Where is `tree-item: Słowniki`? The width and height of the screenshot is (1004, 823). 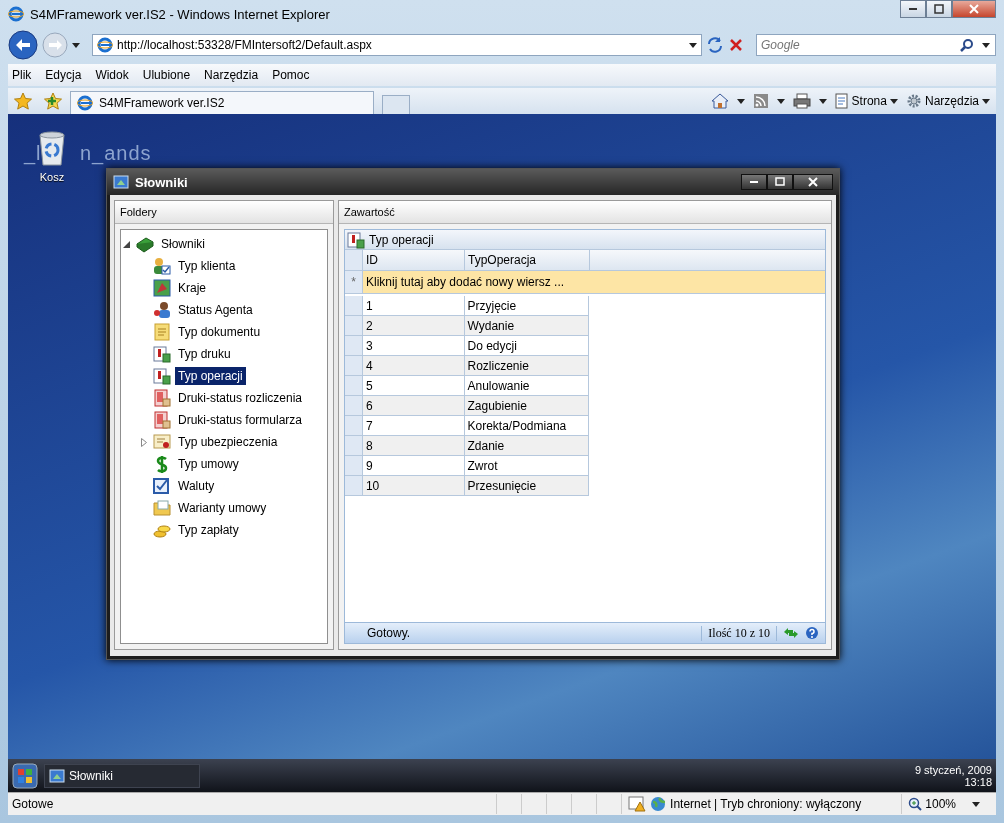
tree-item: Słowniki is located at coordinates (183, 244).